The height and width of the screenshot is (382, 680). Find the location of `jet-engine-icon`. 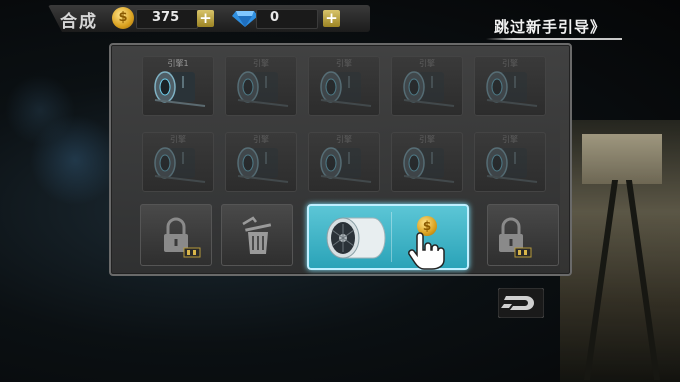

jet-engine-icon is located at coordinates (356, 238).